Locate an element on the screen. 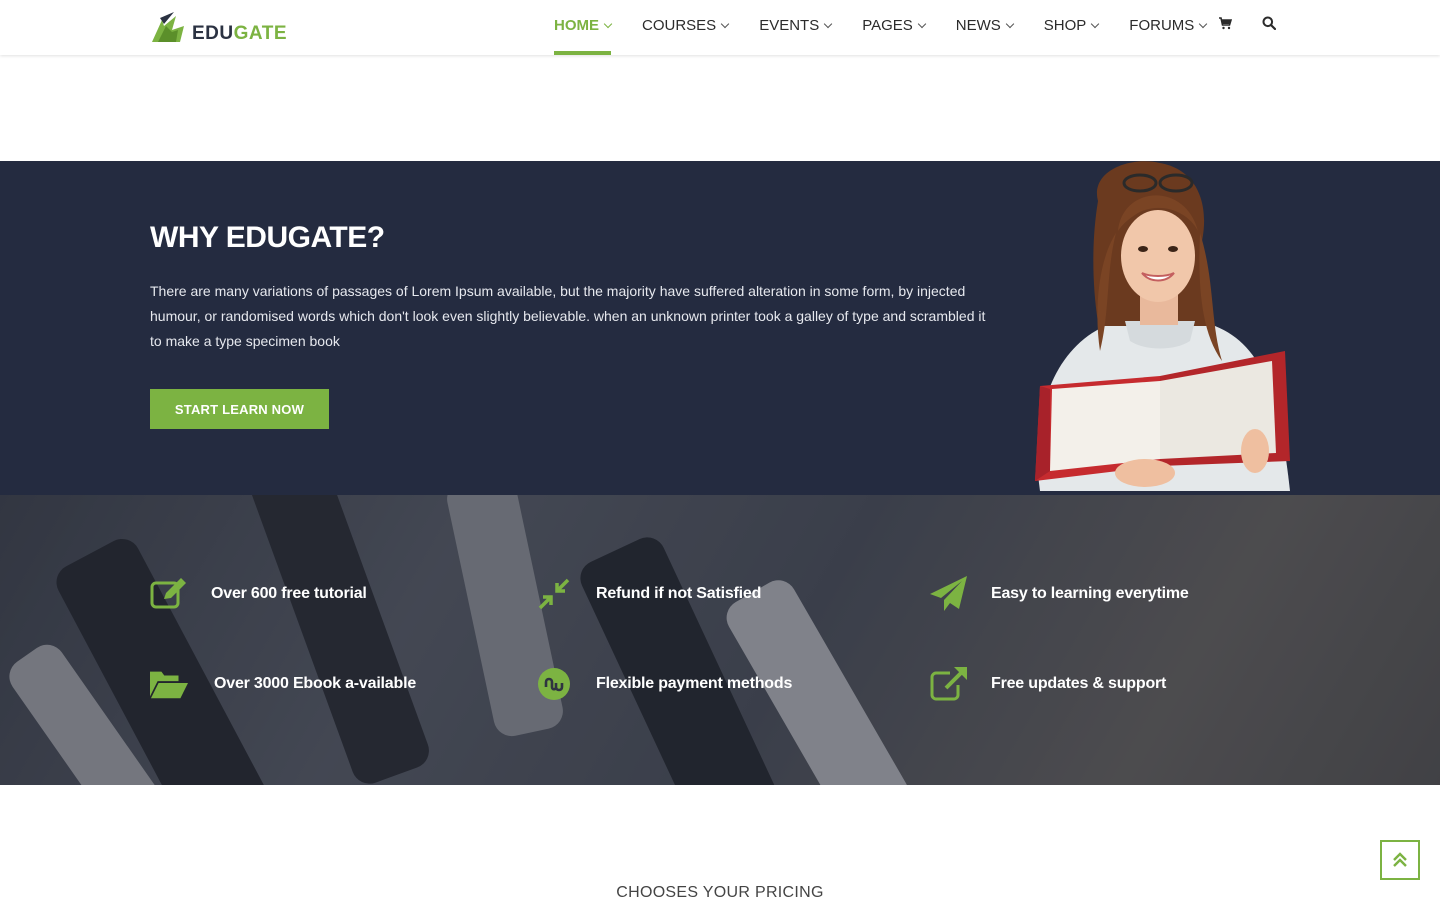 The height and width of the screenshot is (900, 1440). start-learn-button: START LEARN NOW is located at coordinates (239, 409).